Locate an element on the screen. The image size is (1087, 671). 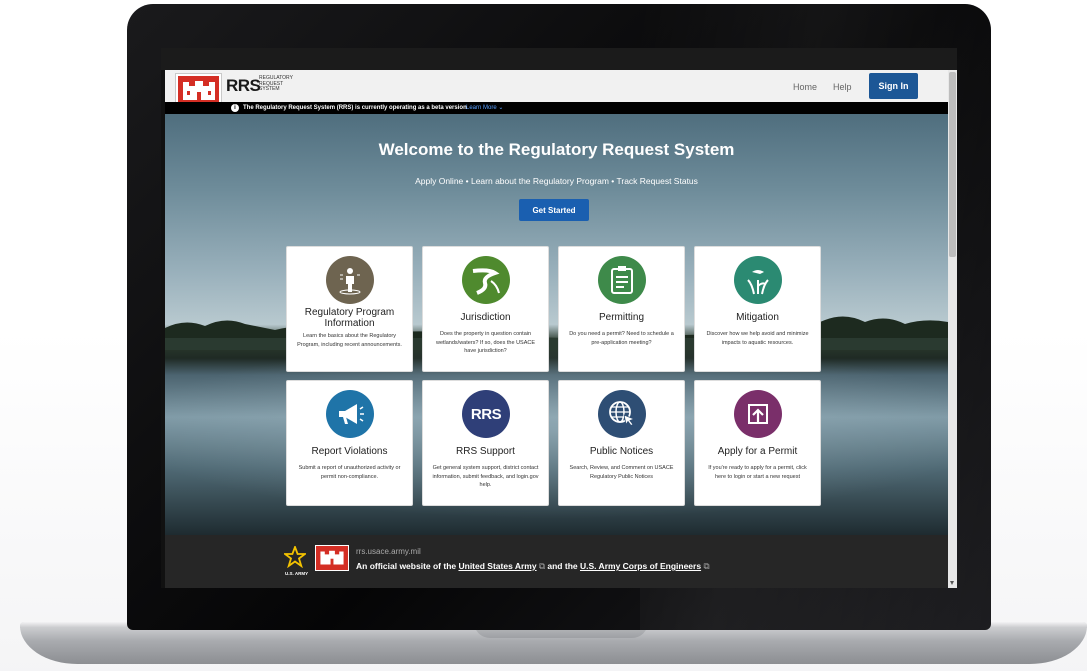
person-info-icon is located at coordinates (350, 280).